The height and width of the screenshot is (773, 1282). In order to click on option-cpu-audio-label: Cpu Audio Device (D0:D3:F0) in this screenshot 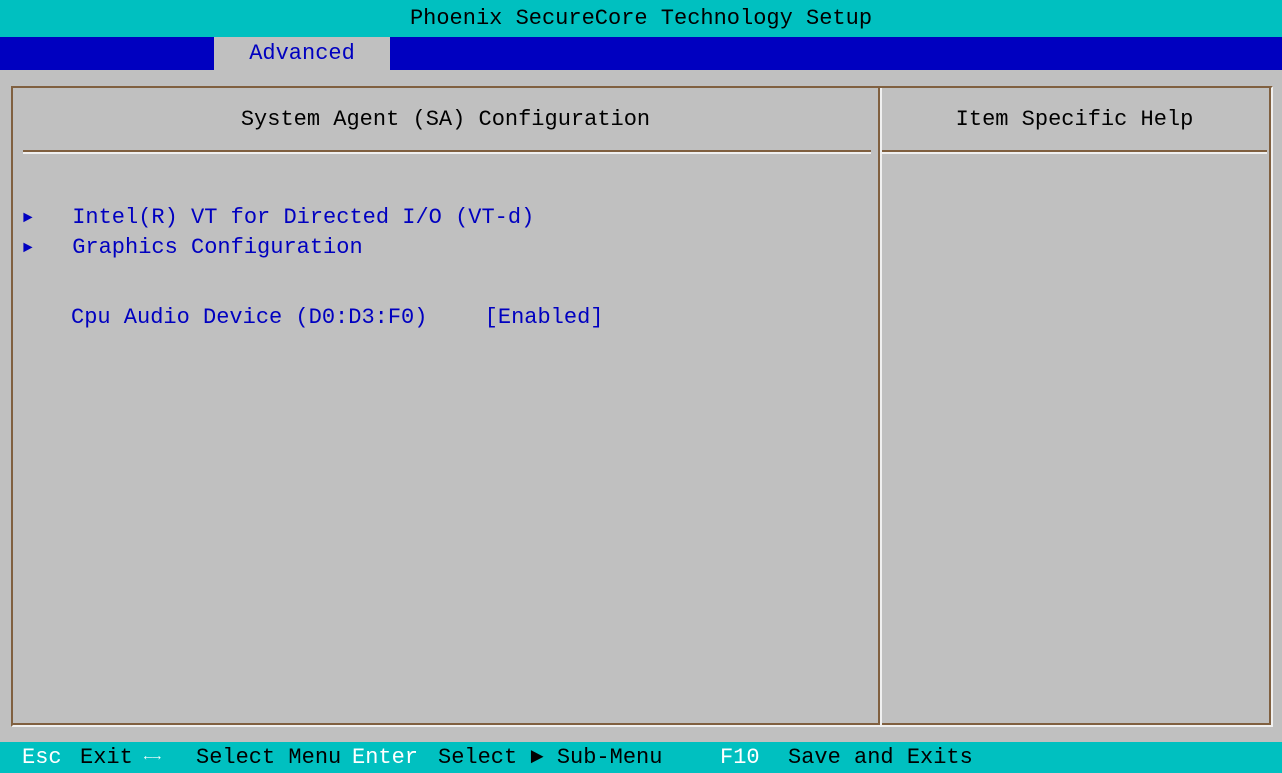, I will do `click(249, 317)`.